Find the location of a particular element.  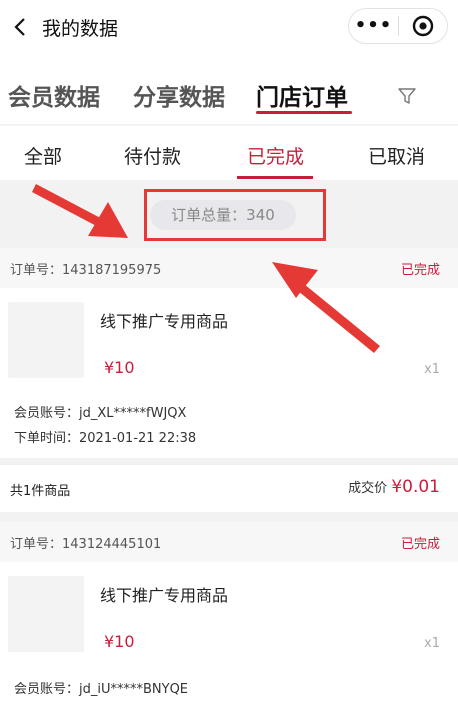

tab-all: 全部 is located at coordinates (43, 155).